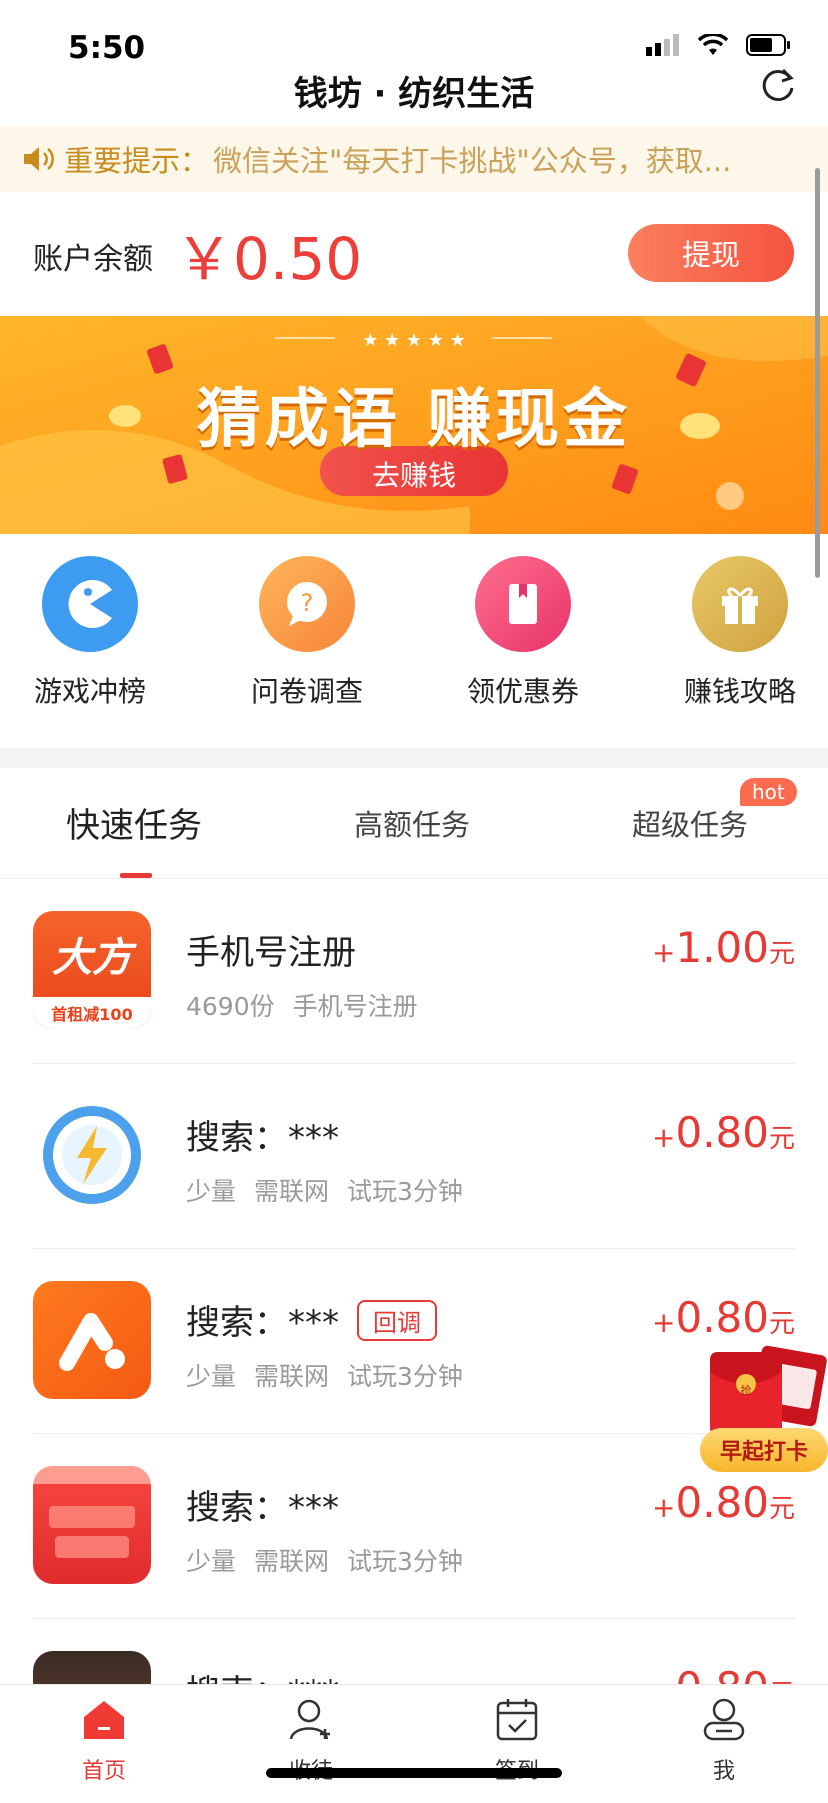 The image size is (828, 1803). What do you see at coordinates (690, 823) in the screenshot?
I see `tab-super-tasks: 超级任务` at bounding box center [690, 823].